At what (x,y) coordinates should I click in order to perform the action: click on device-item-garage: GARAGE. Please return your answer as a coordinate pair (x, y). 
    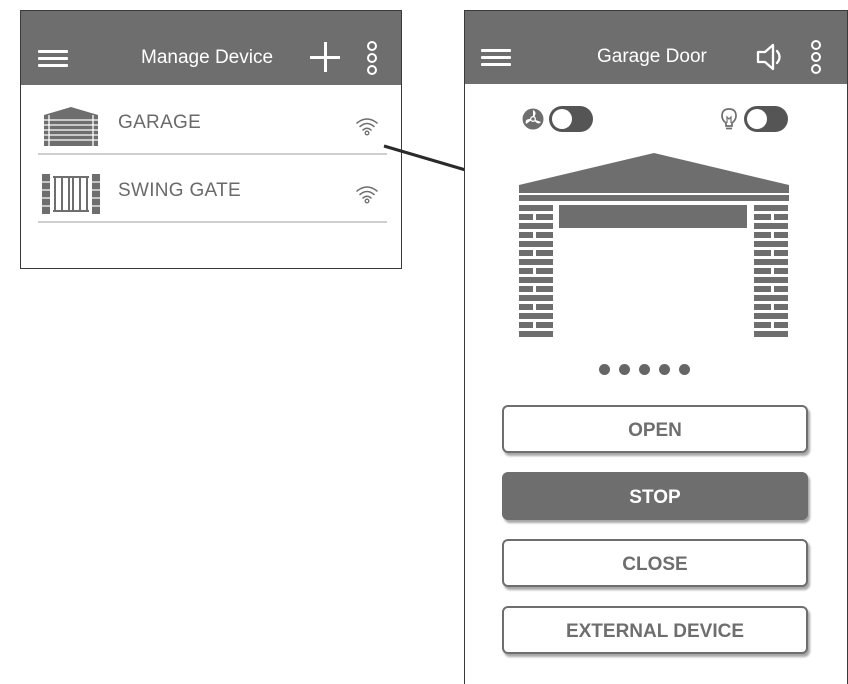
    Looking at the image, I should click on (212, 122).